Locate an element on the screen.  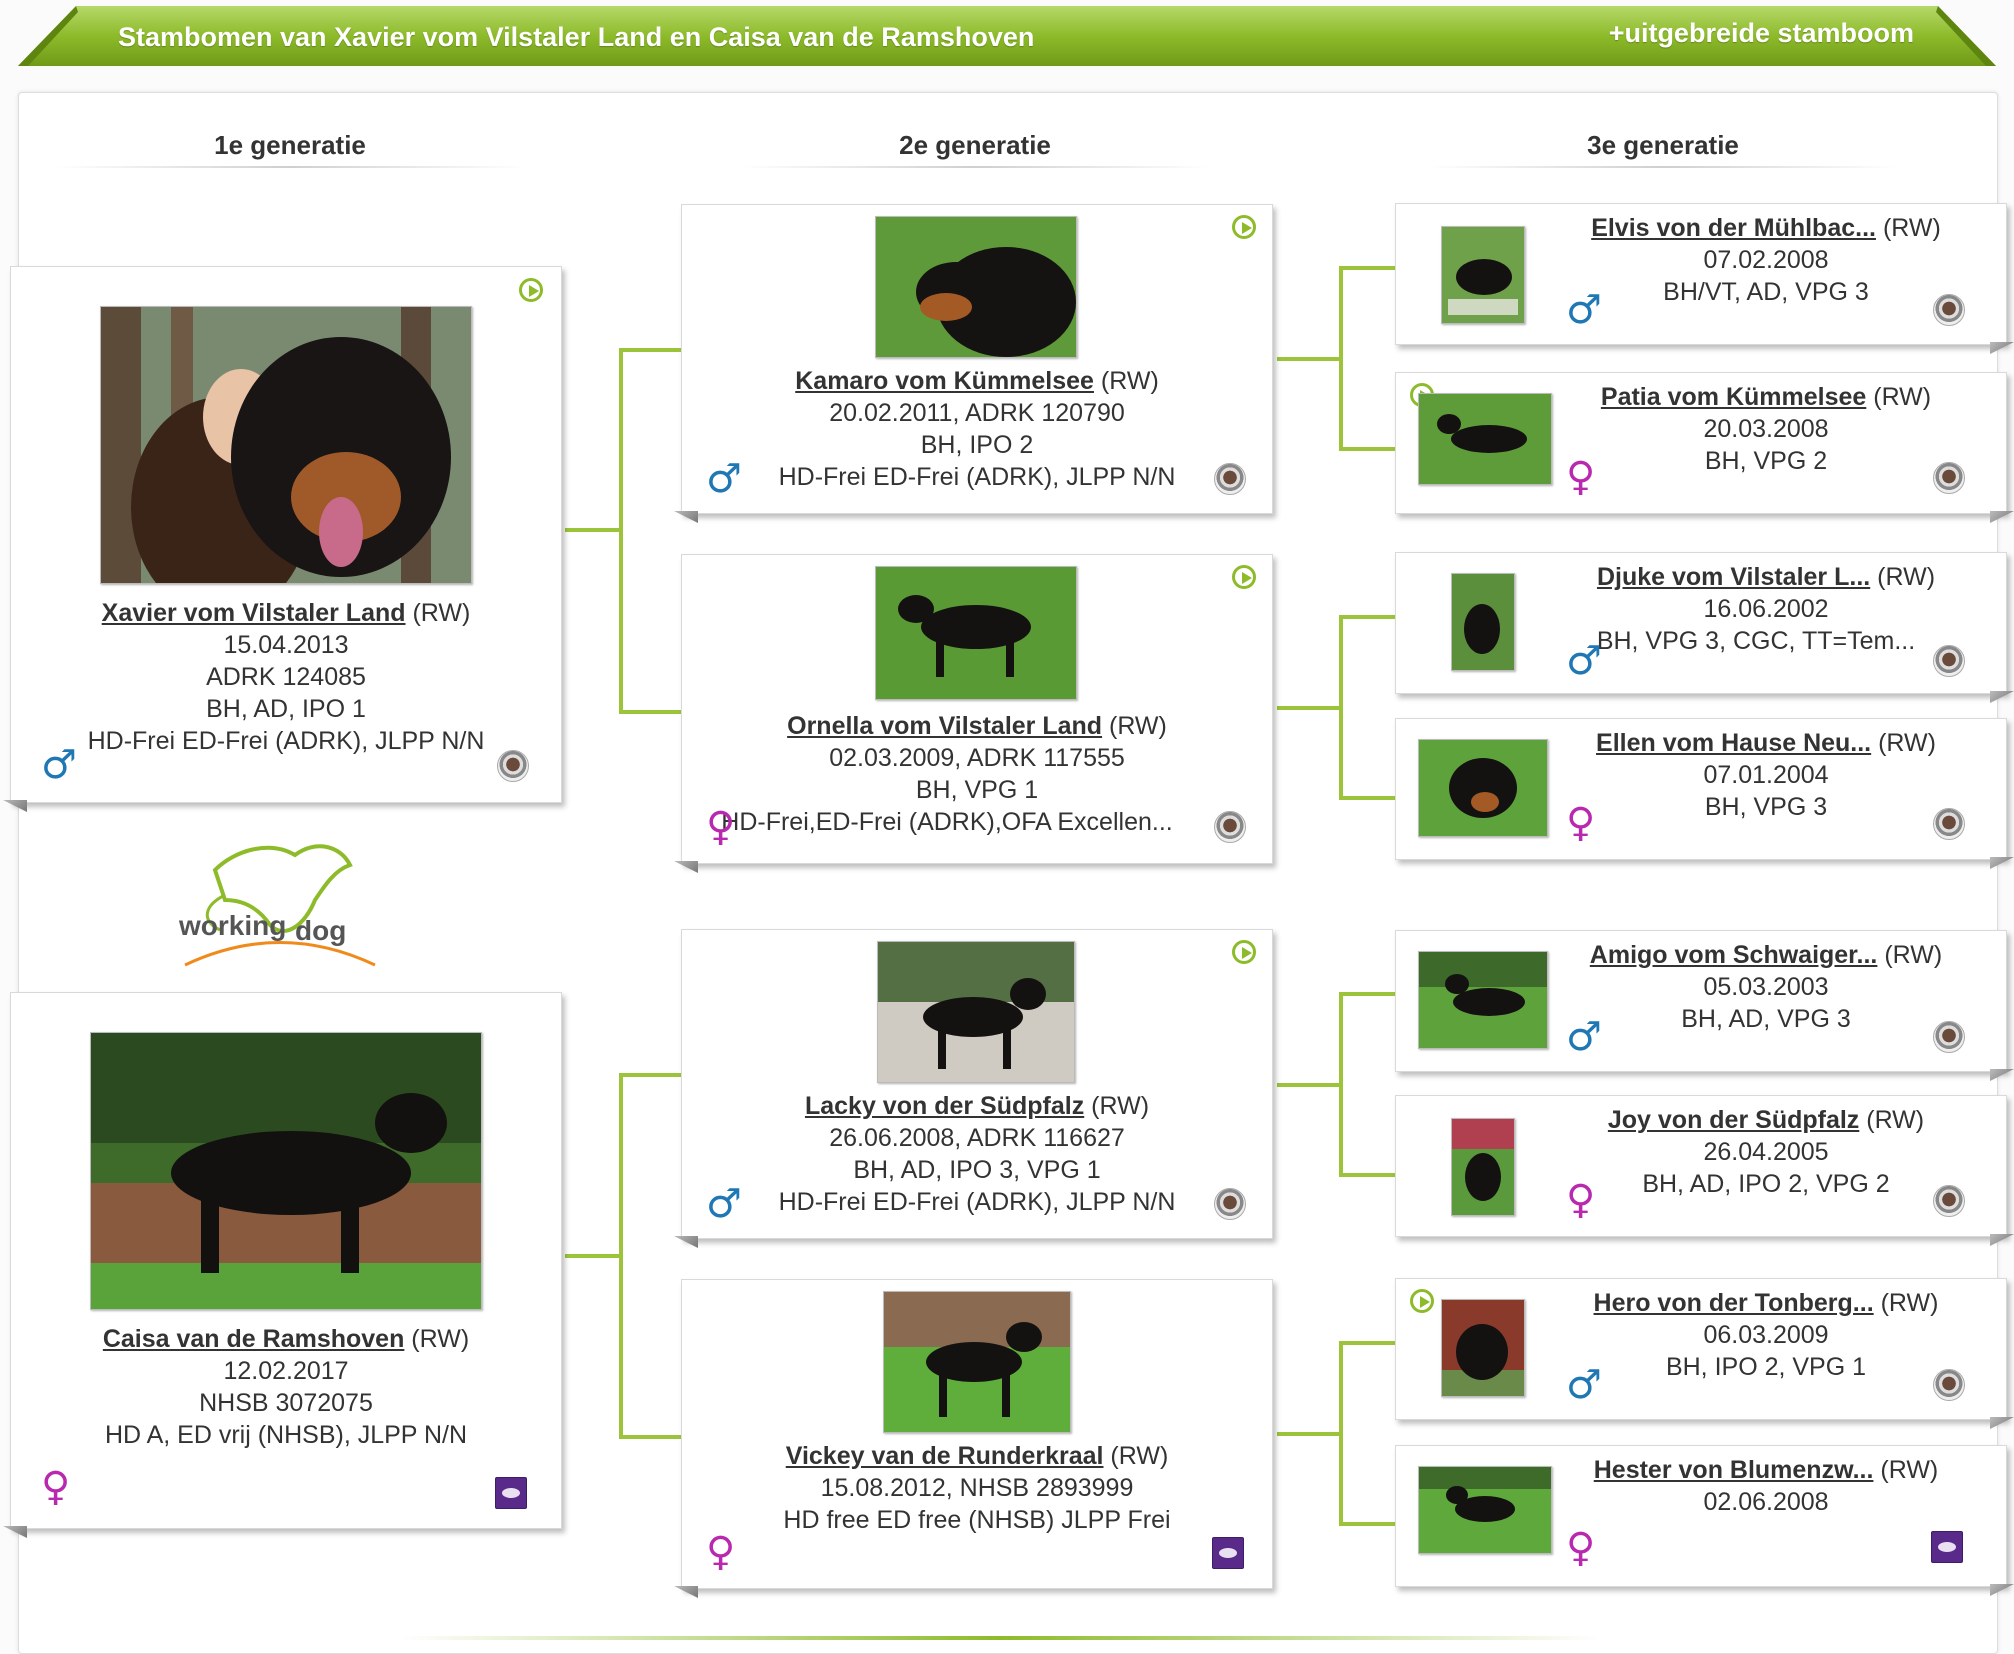
birth-date: 06.03.2009 is located at coordinates (1766, 1335).